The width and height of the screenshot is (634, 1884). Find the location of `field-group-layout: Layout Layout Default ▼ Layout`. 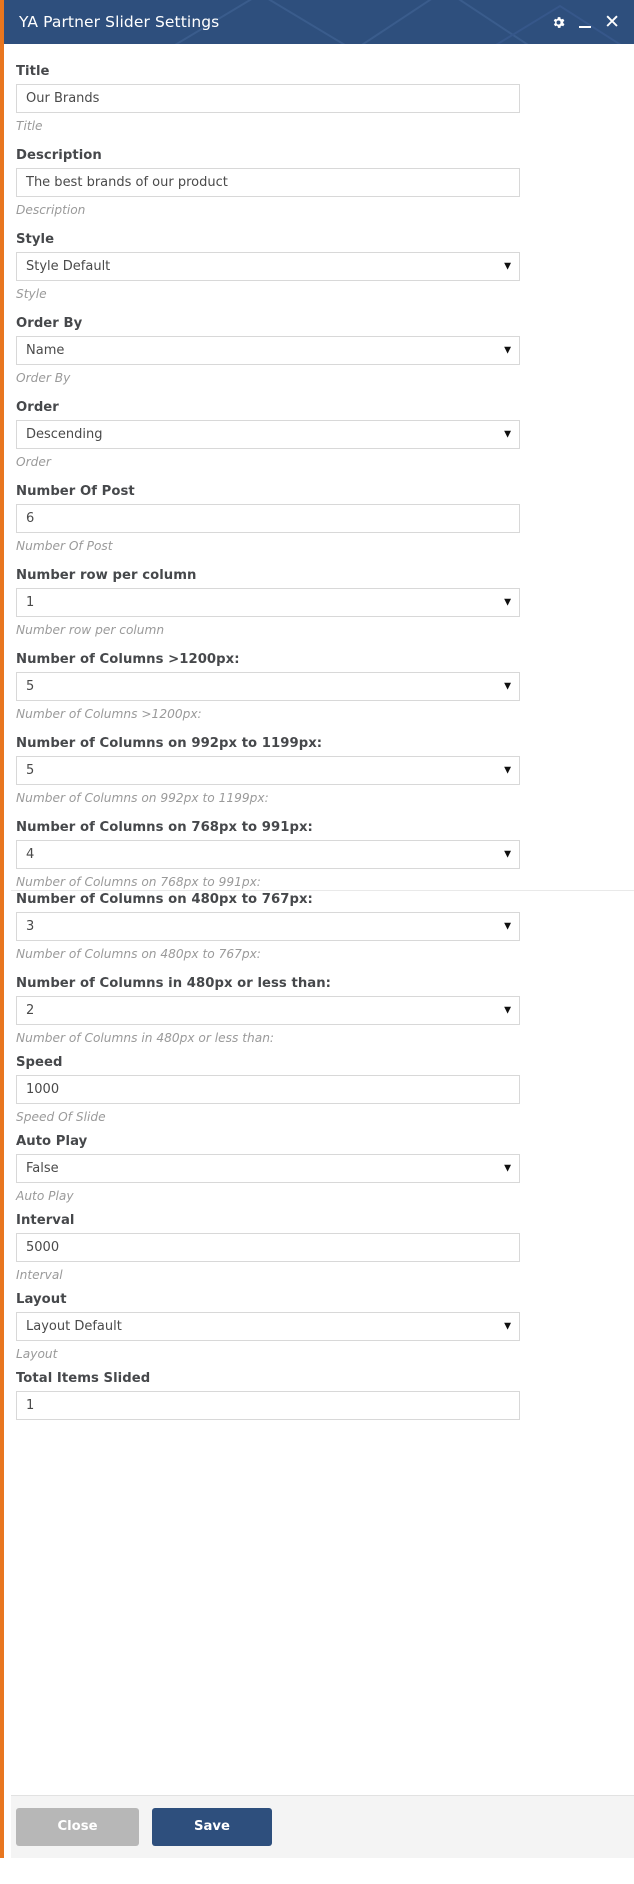

field-group-layout: Layout Layout Default ▼ Layout is located at coordinates (317, 1326).